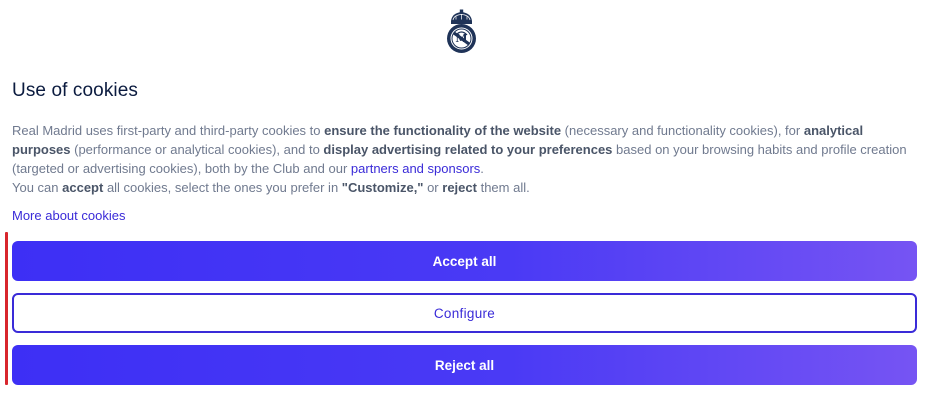 The height and width of the screenshot is (393, 927). I want to click on description-bold: "Customize,", so click(382, 187).